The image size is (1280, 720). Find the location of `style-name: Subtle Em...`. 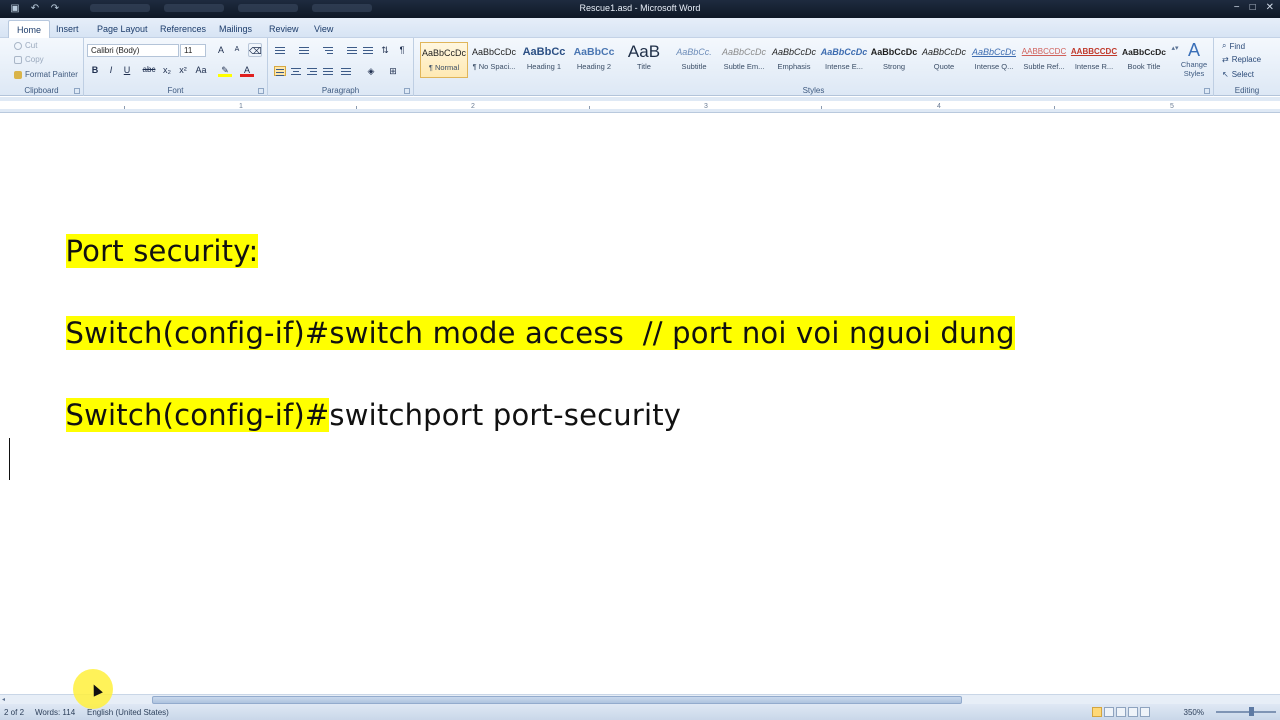

style-name: Subtle Em... is located at coordinates (744, 66).